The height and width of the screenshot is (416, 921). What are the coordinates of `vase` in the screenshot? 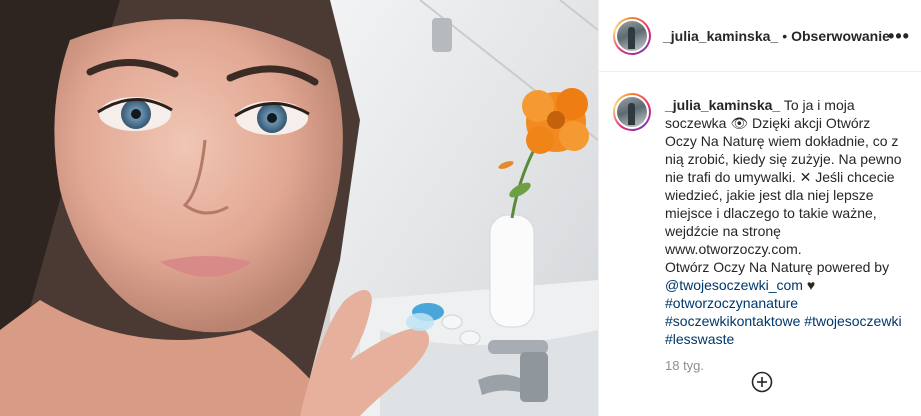 It's located at (512, 271).